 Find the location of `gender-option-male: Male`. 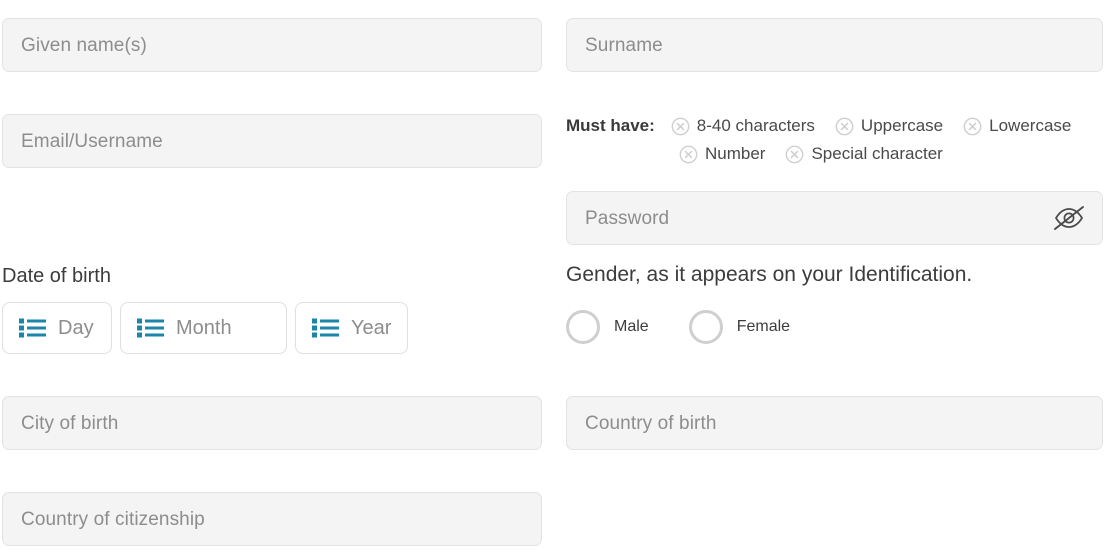

gender-option-male: Male is located at coordinates (607, 327).